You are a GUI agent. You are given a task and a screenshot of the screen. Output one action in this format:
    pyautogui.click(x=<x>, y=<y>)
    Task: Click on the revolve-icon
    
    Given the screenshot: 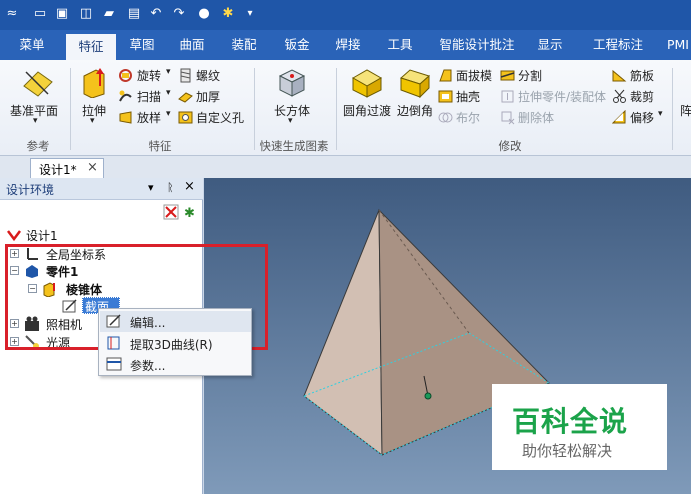 What is the action you would take?
    pyautogui.click(x=125, y=75)
    